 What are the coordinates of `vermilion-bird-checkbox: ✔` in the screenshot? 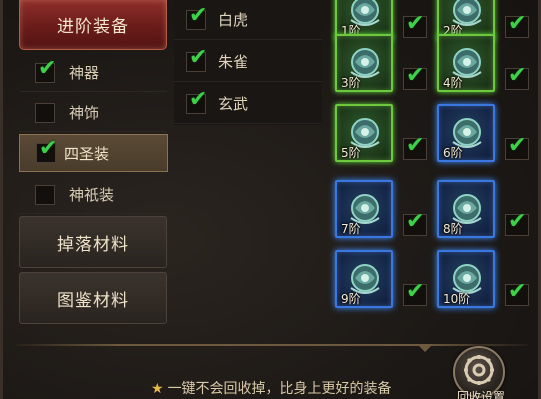 It's located at (196, 59).